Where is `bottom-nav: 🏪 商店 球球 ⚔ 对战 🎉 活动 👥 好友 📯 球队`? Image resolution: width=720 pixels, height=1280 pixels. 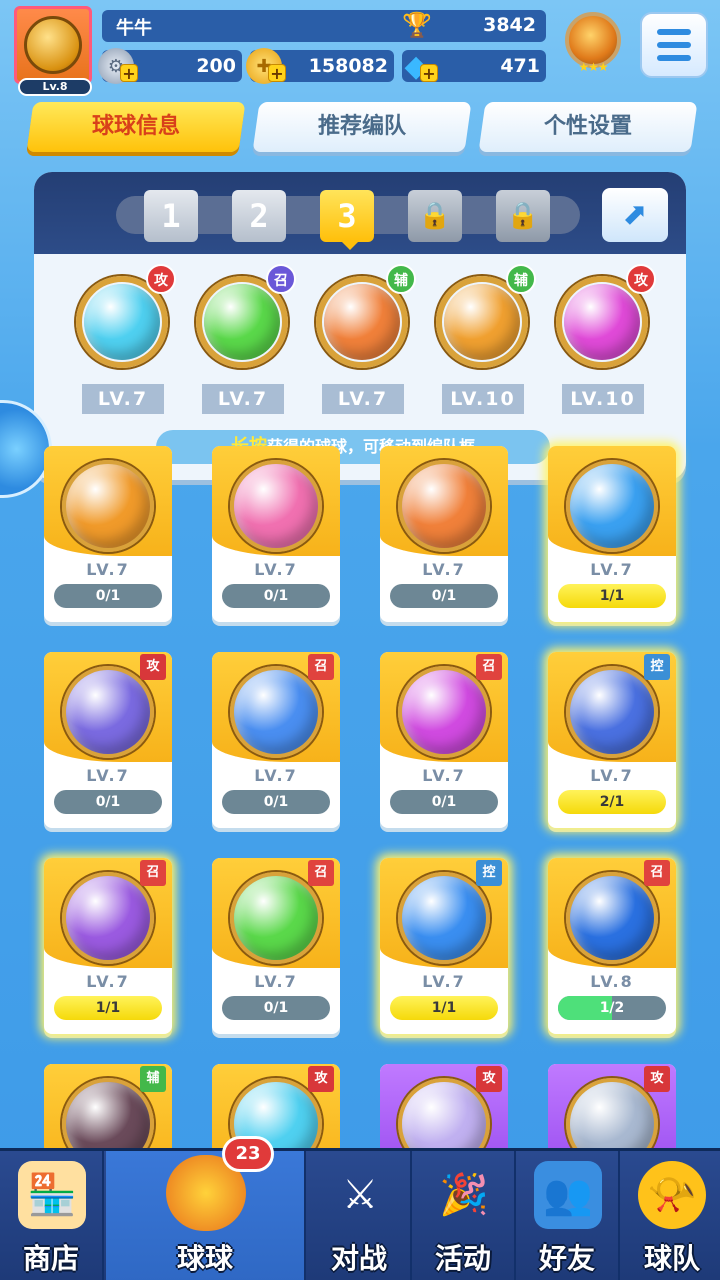 bottom-nav: 🏪 商店 球球 ⚔ 对战 🎉 活动 👥 好友 📯 球队 is located at coordinates (360, 1214).